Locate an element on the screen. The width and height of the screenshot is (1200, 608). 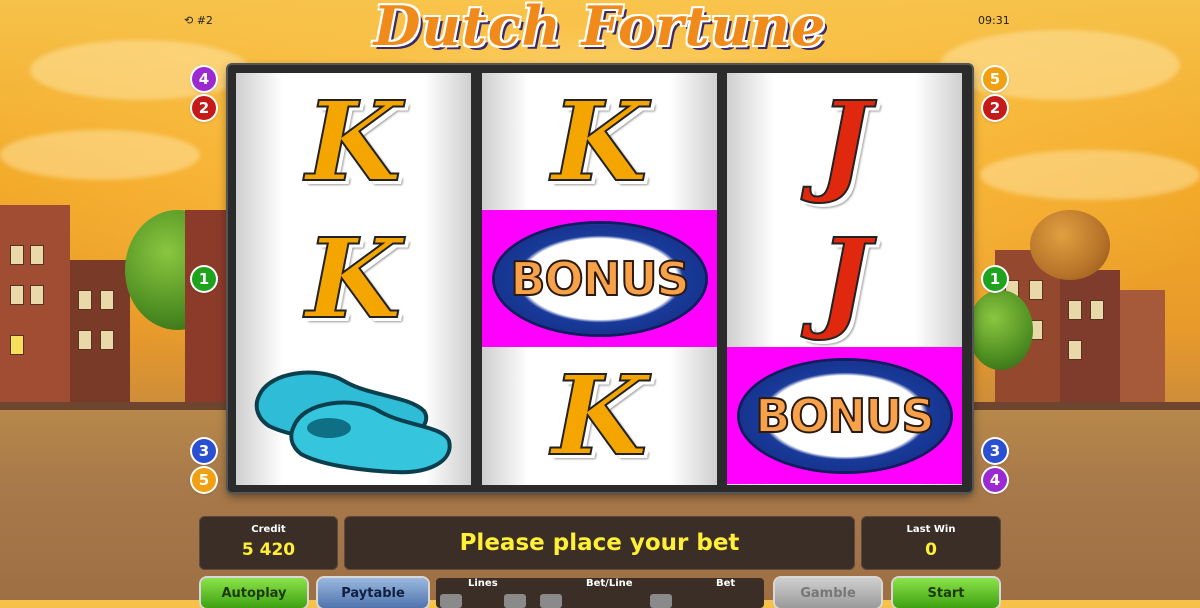
last-win-label: Last Win is located at coordinates (931, 529).